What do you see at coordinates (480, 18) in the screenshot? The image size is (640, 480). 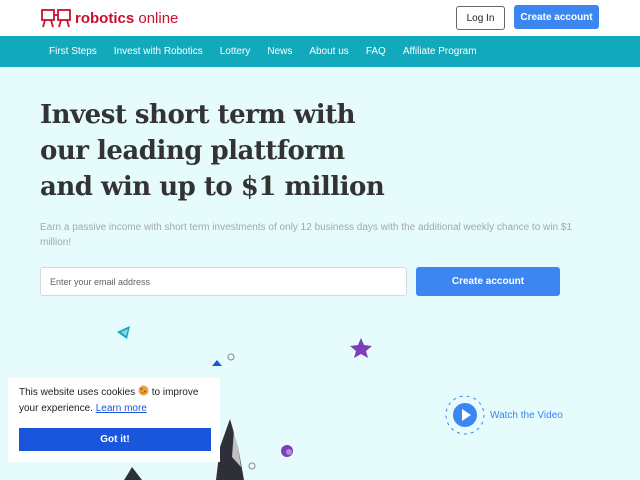 I see `login-button: Log In` at bounding box center [480, 18].